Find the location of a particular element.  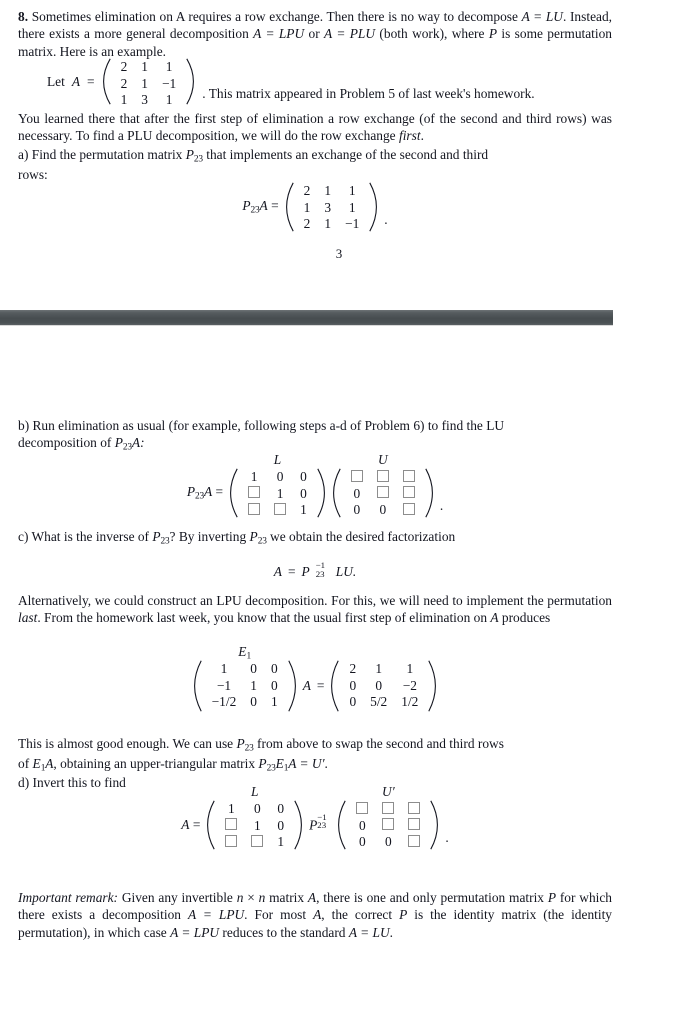

remark-text8: is the is located at coordinates (427, 915).